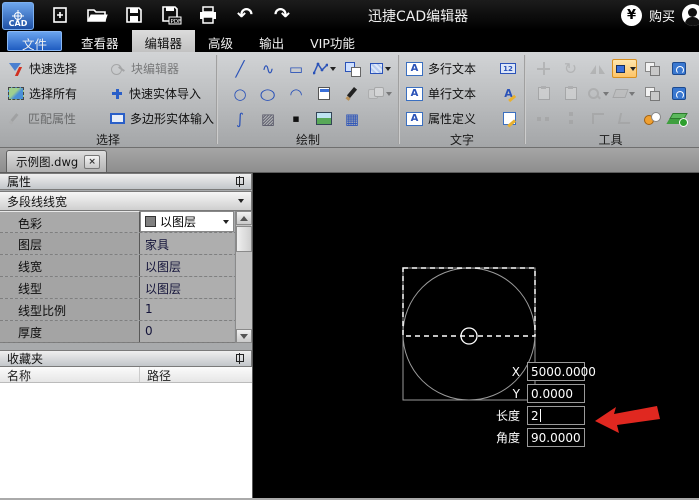 The height and width of the screenshot is (500, 699). What do you see at coordinates (239, 94) in the screenshot?
I see `draw-circle-button: ○` at bounding box center [239, 94].